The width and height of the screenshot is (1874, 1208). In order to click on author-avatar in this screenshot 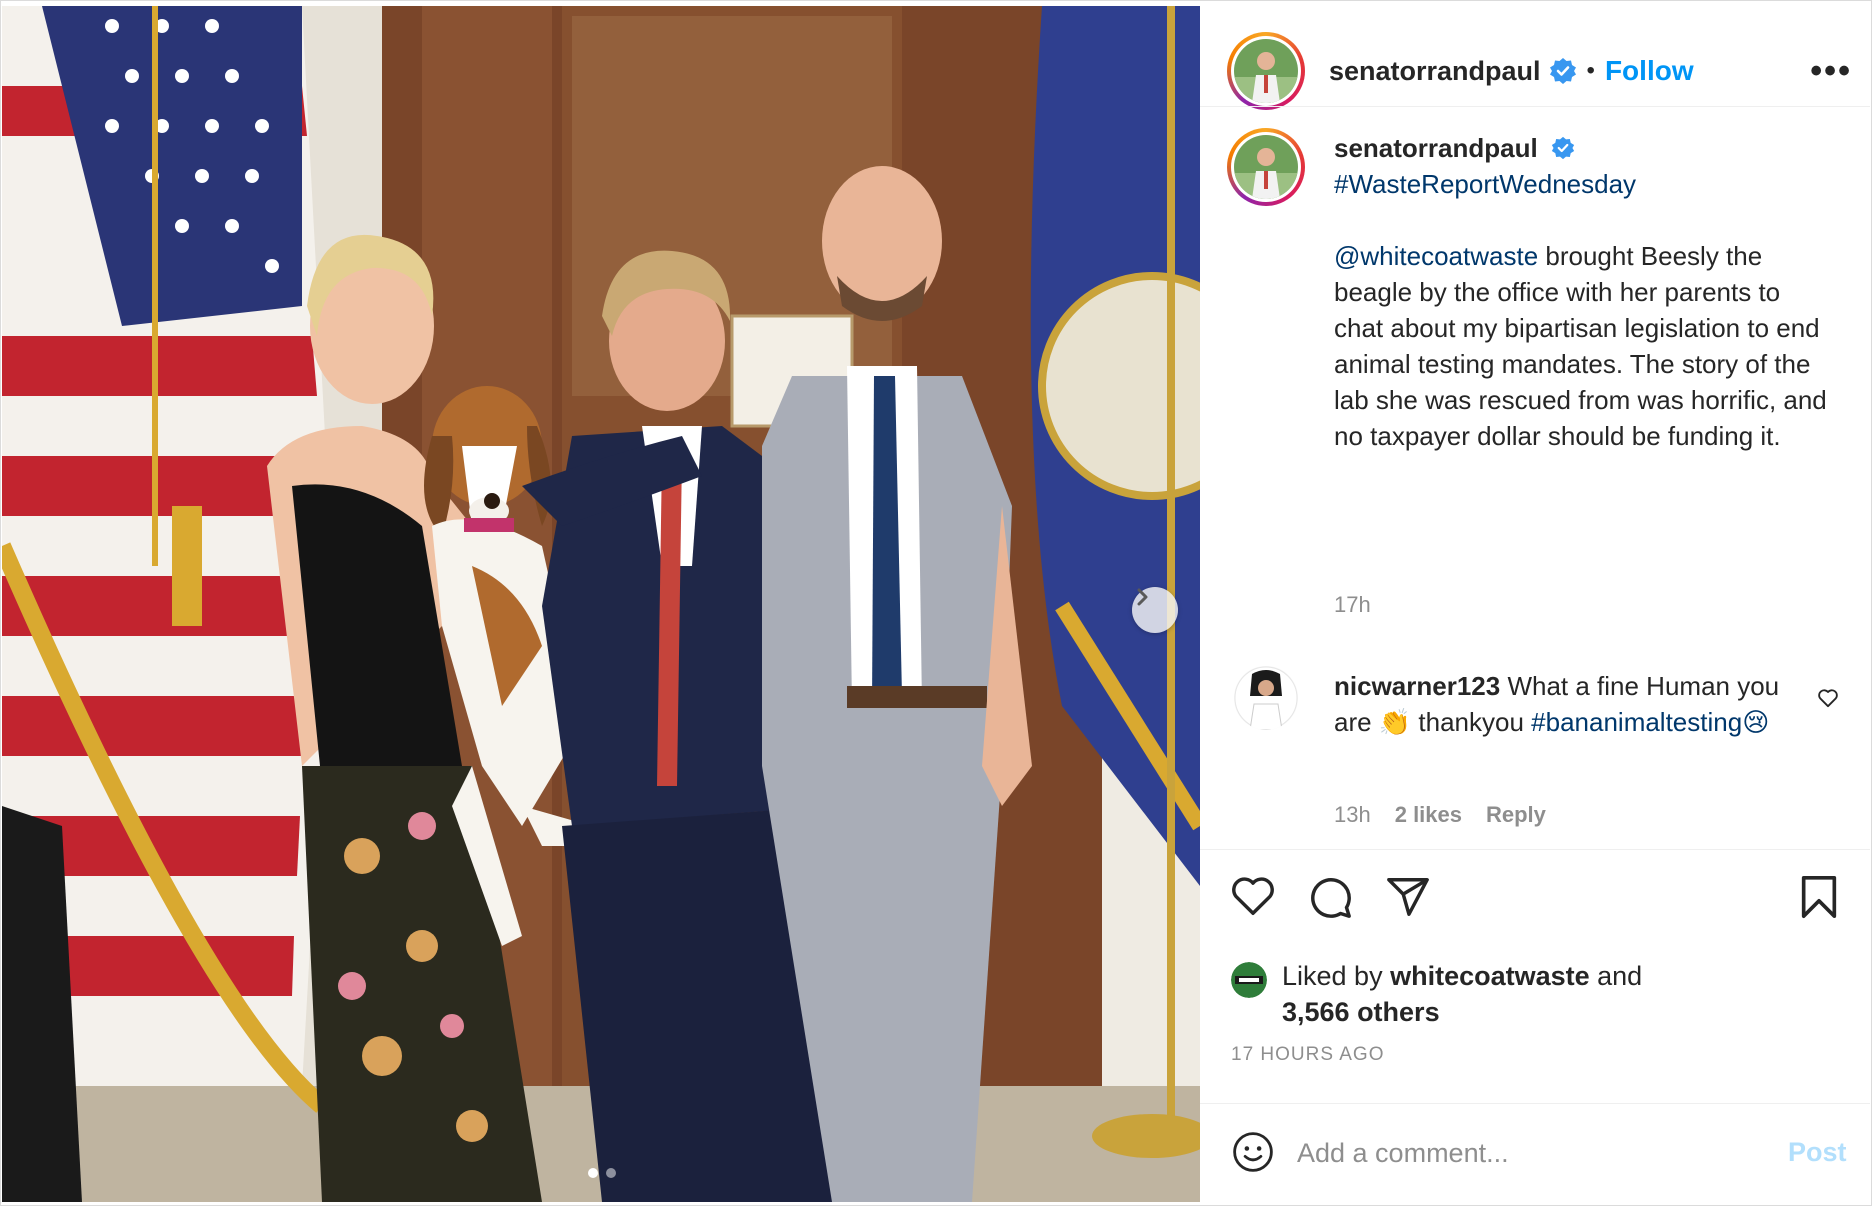, I will do `click(1266, 71)`.